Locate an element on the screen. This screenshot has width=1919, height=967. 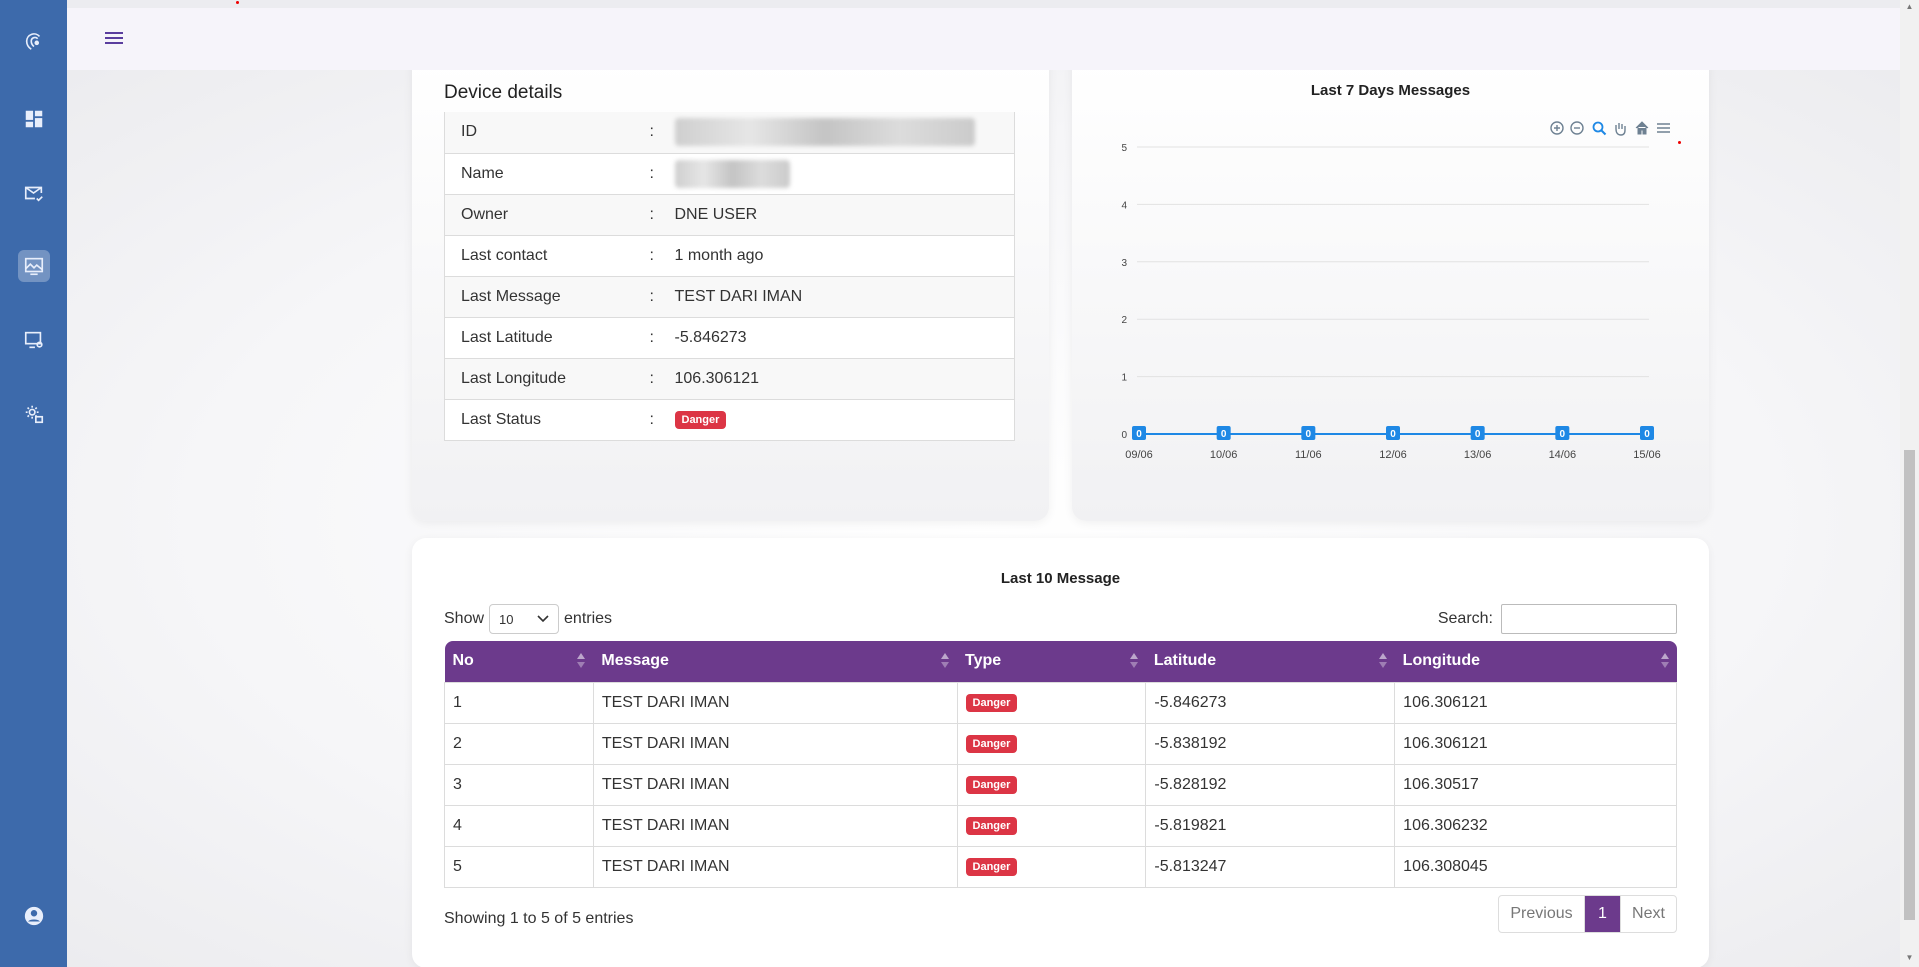
detail-row: Last contact:1 month ago is located at coordinates (729, 256).